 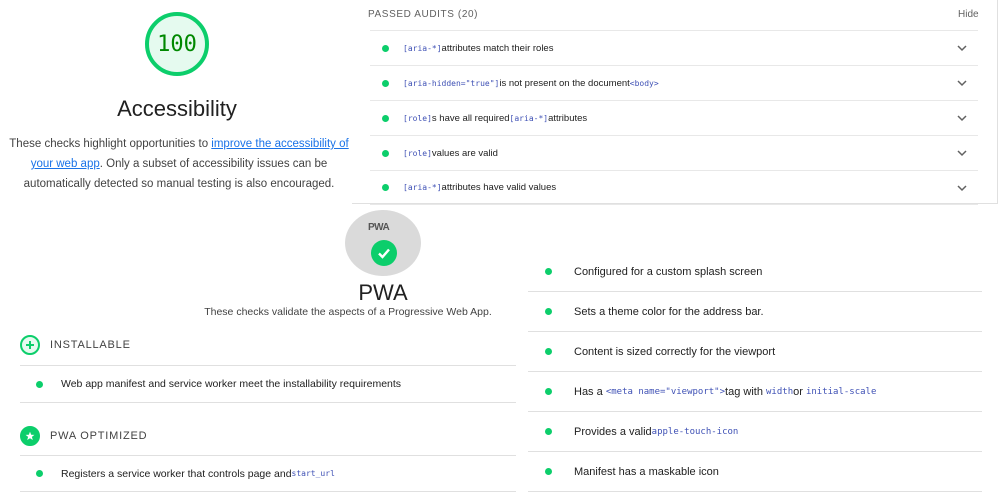 What do you see at coordinates (423, 14) in the screenshot?
I see `passed-audits-title: PASSED AUDITS (20)` at bounding box center [423, 14].